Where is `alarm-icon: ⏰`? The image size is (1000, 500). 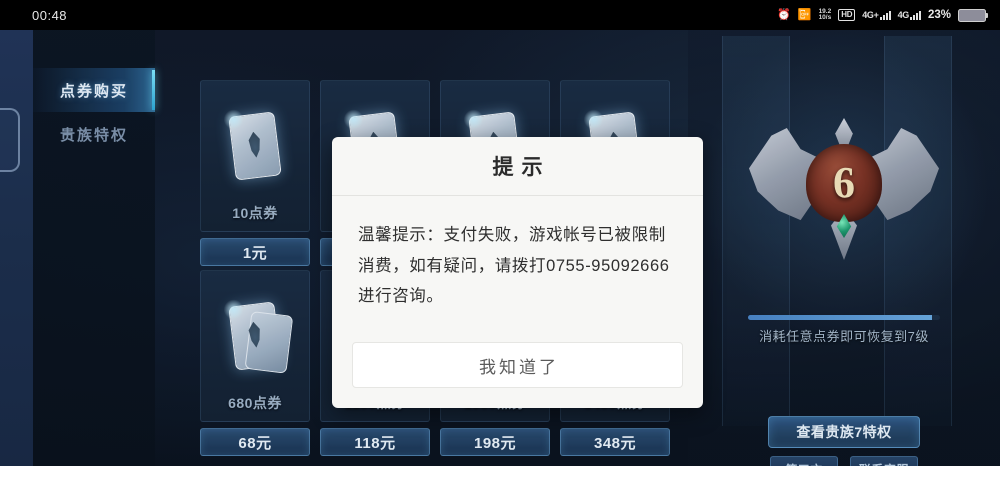
alarm-icon: ⏰ is located at coordinates (784, 14).